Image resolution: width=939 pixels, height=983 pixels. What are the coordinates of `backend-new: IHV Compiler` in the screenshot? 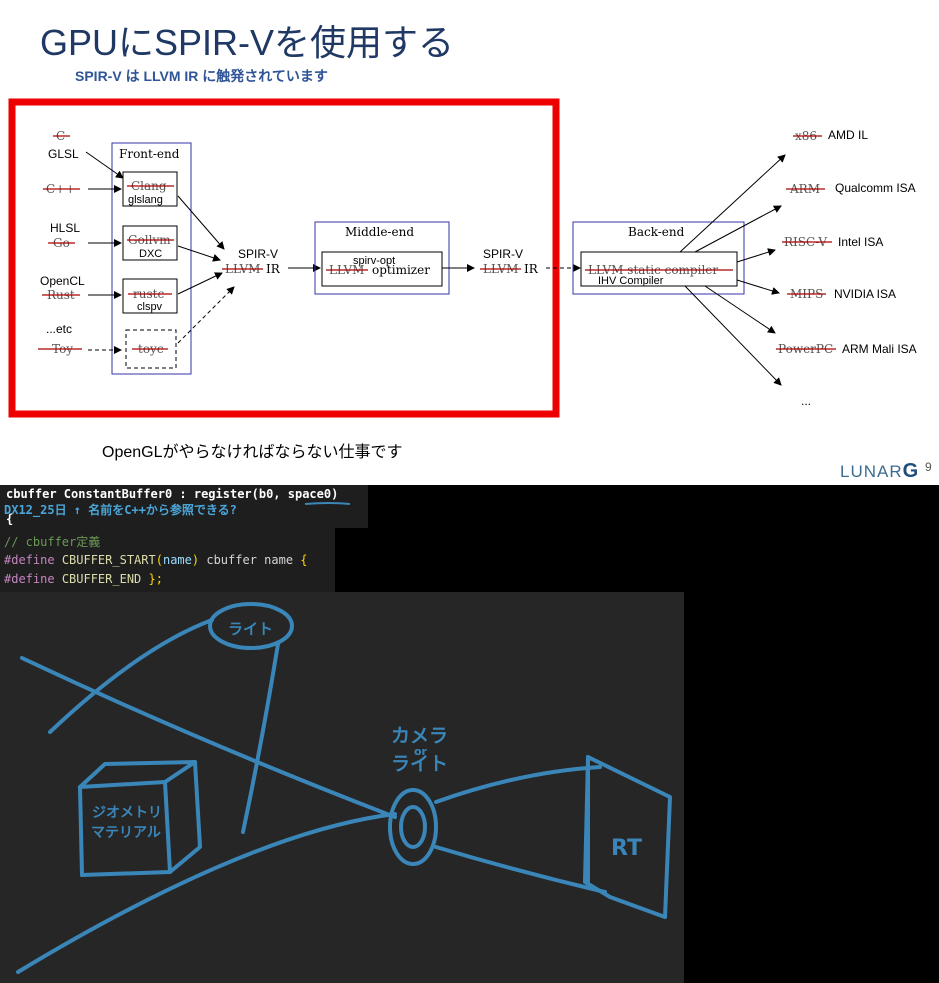 It's located at (631, 281).